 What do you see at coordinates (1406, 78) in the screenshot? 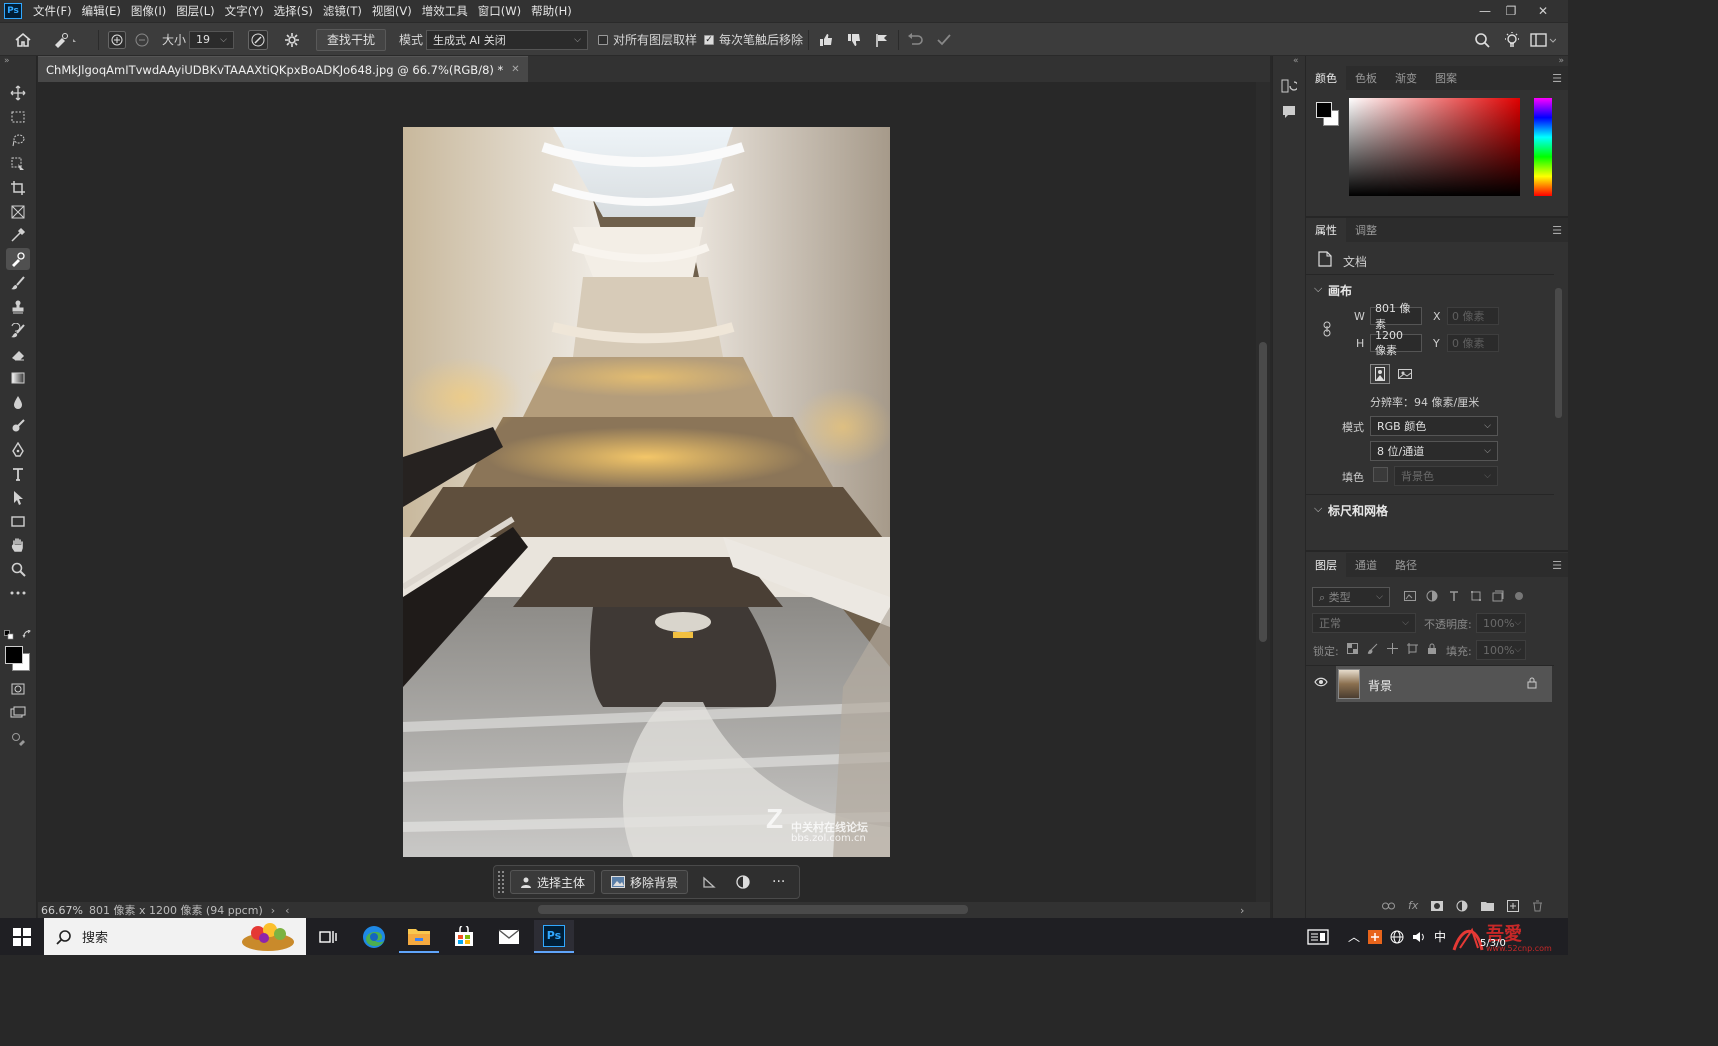
I see `tab-gradients: 渐变` at bounding box center [1406, 78].